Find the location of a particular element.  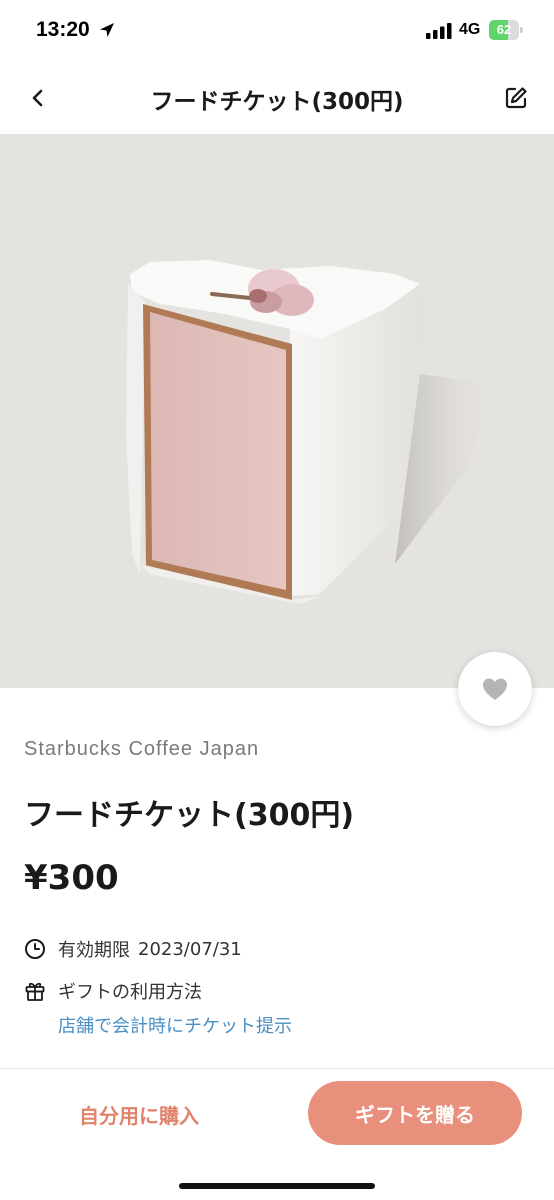

usage-method-link: 店舗で会計時にチケット提示 is located at coordinates (175, 1025).